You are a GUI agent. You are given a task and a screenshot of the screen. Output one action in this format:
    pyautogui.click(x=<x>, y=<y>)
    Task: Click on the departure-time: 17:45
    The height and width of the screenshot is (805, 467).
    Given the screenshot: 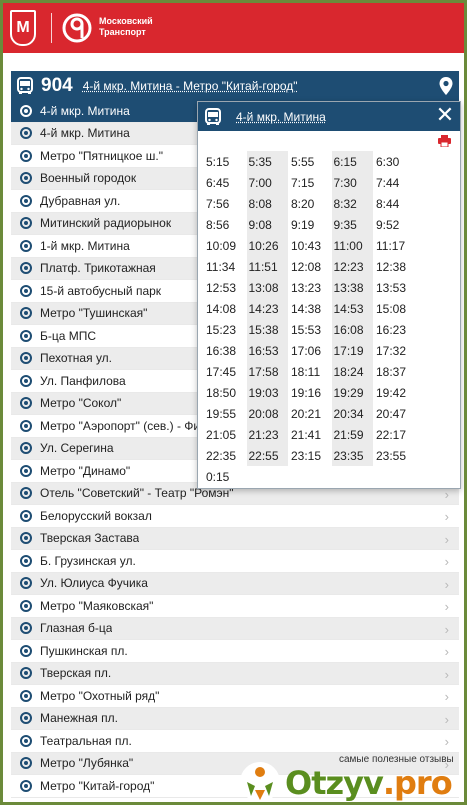 What is the action you would take?
    pyautogui.click(x=221, y=371)
    